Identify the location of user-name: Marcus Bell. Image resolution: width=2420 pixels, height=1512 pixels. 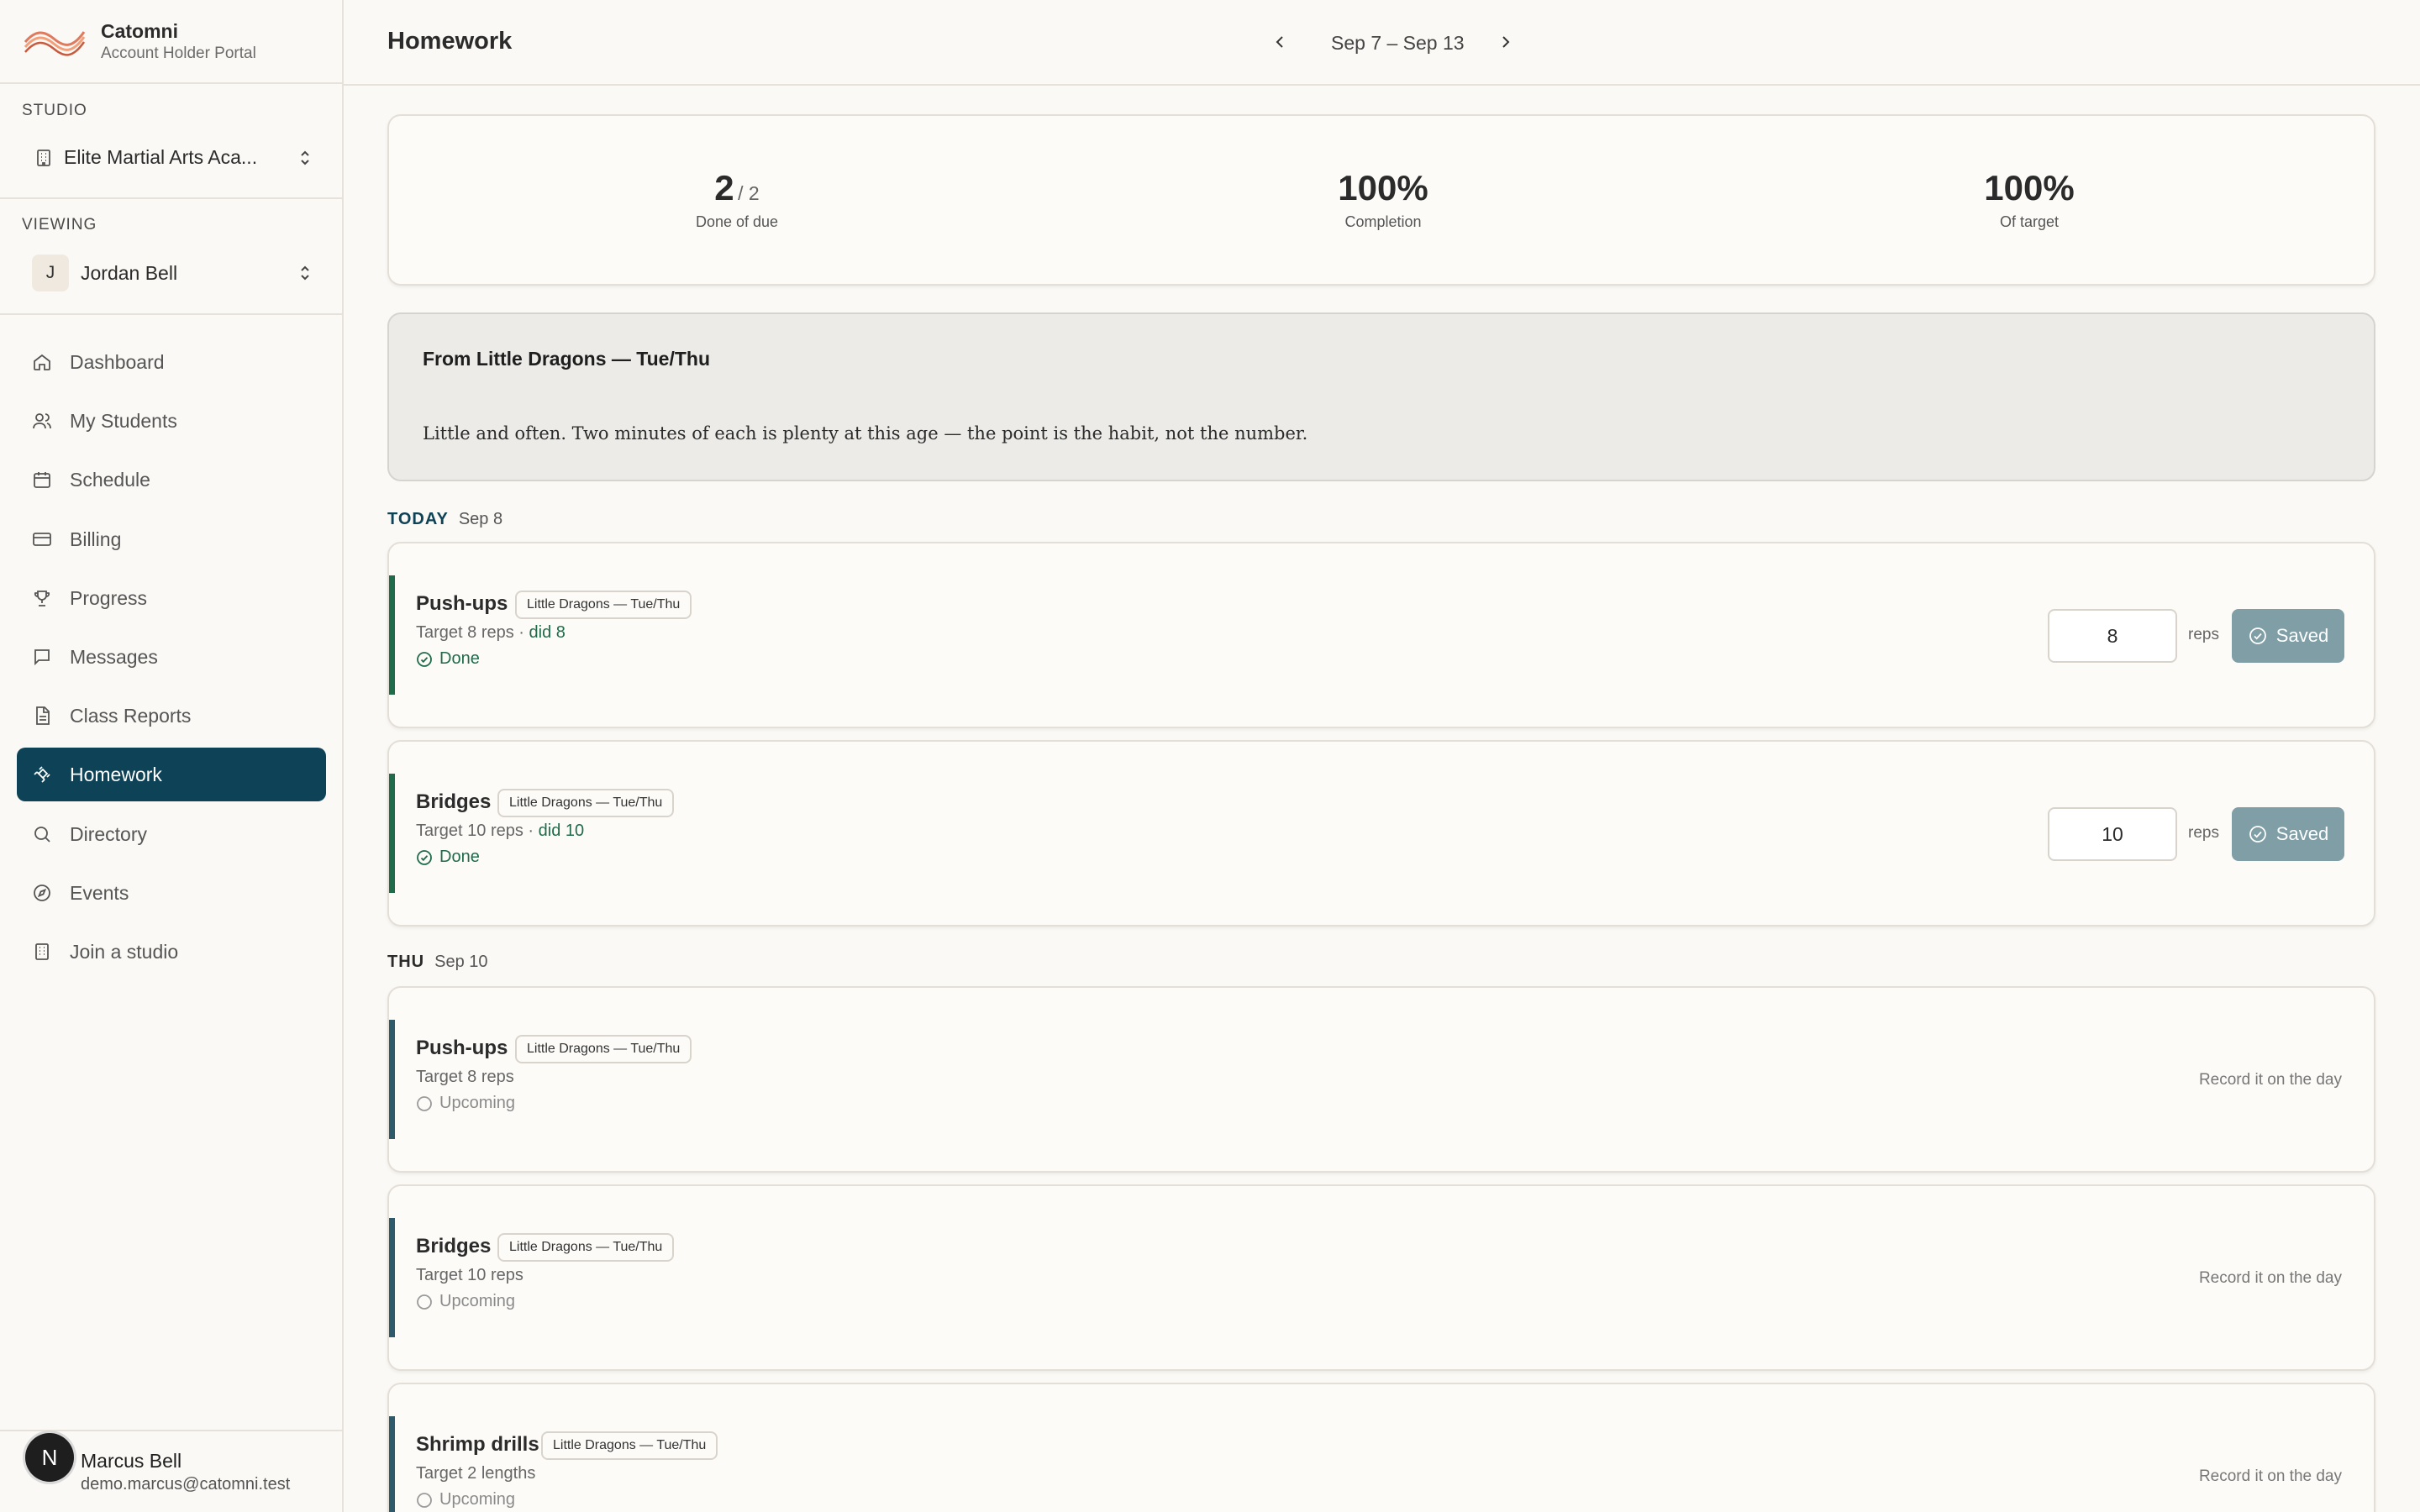
(131, 1461).